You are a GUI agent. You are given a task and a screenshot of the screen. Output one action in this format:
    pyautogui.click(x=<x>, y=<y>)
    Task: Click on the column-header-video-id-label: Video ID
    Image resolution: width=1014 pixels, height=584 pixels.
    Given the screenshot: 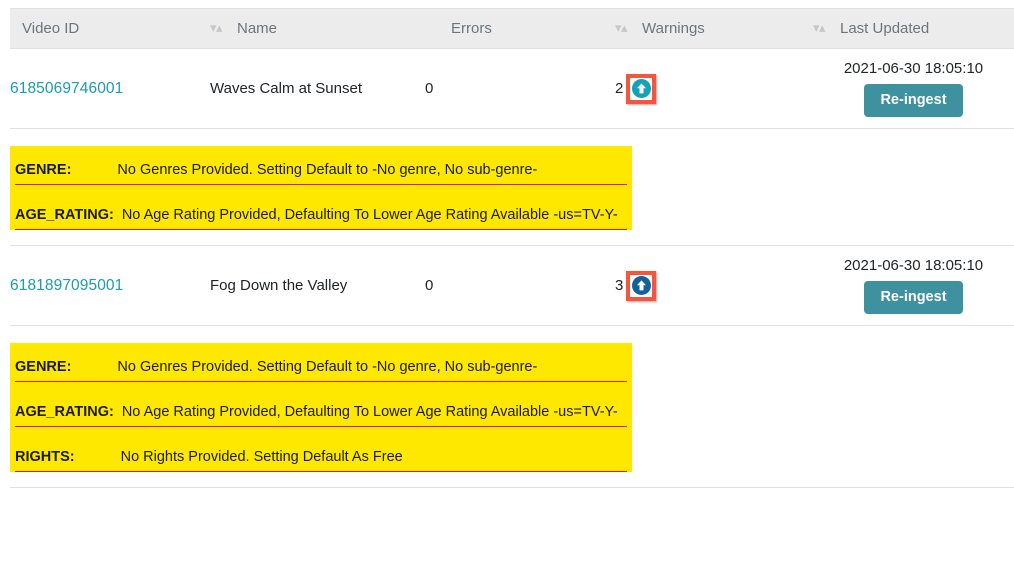 What is the action you would take?
    pyautogui.click(x=51, y=28)
    